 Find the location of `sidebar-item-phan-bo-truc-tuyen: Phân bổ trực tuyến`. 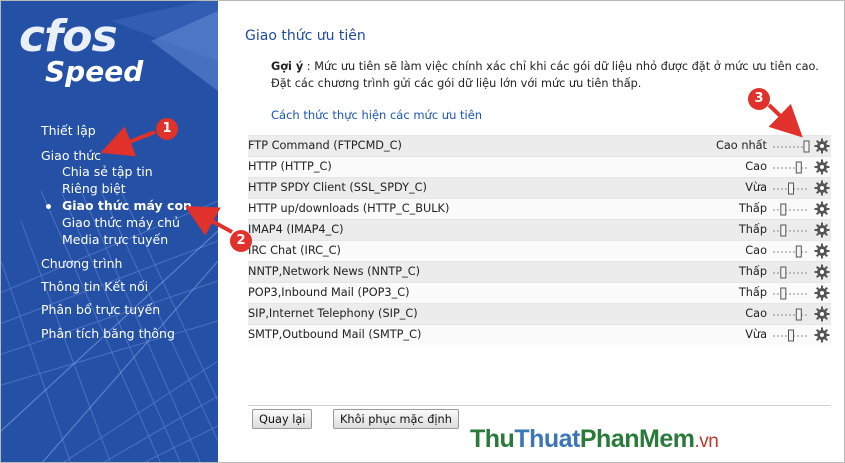

sidebar-item-phan-bo-truc-tuyen: Phân bổ trực tuyến is located at coordinates (100, 309).